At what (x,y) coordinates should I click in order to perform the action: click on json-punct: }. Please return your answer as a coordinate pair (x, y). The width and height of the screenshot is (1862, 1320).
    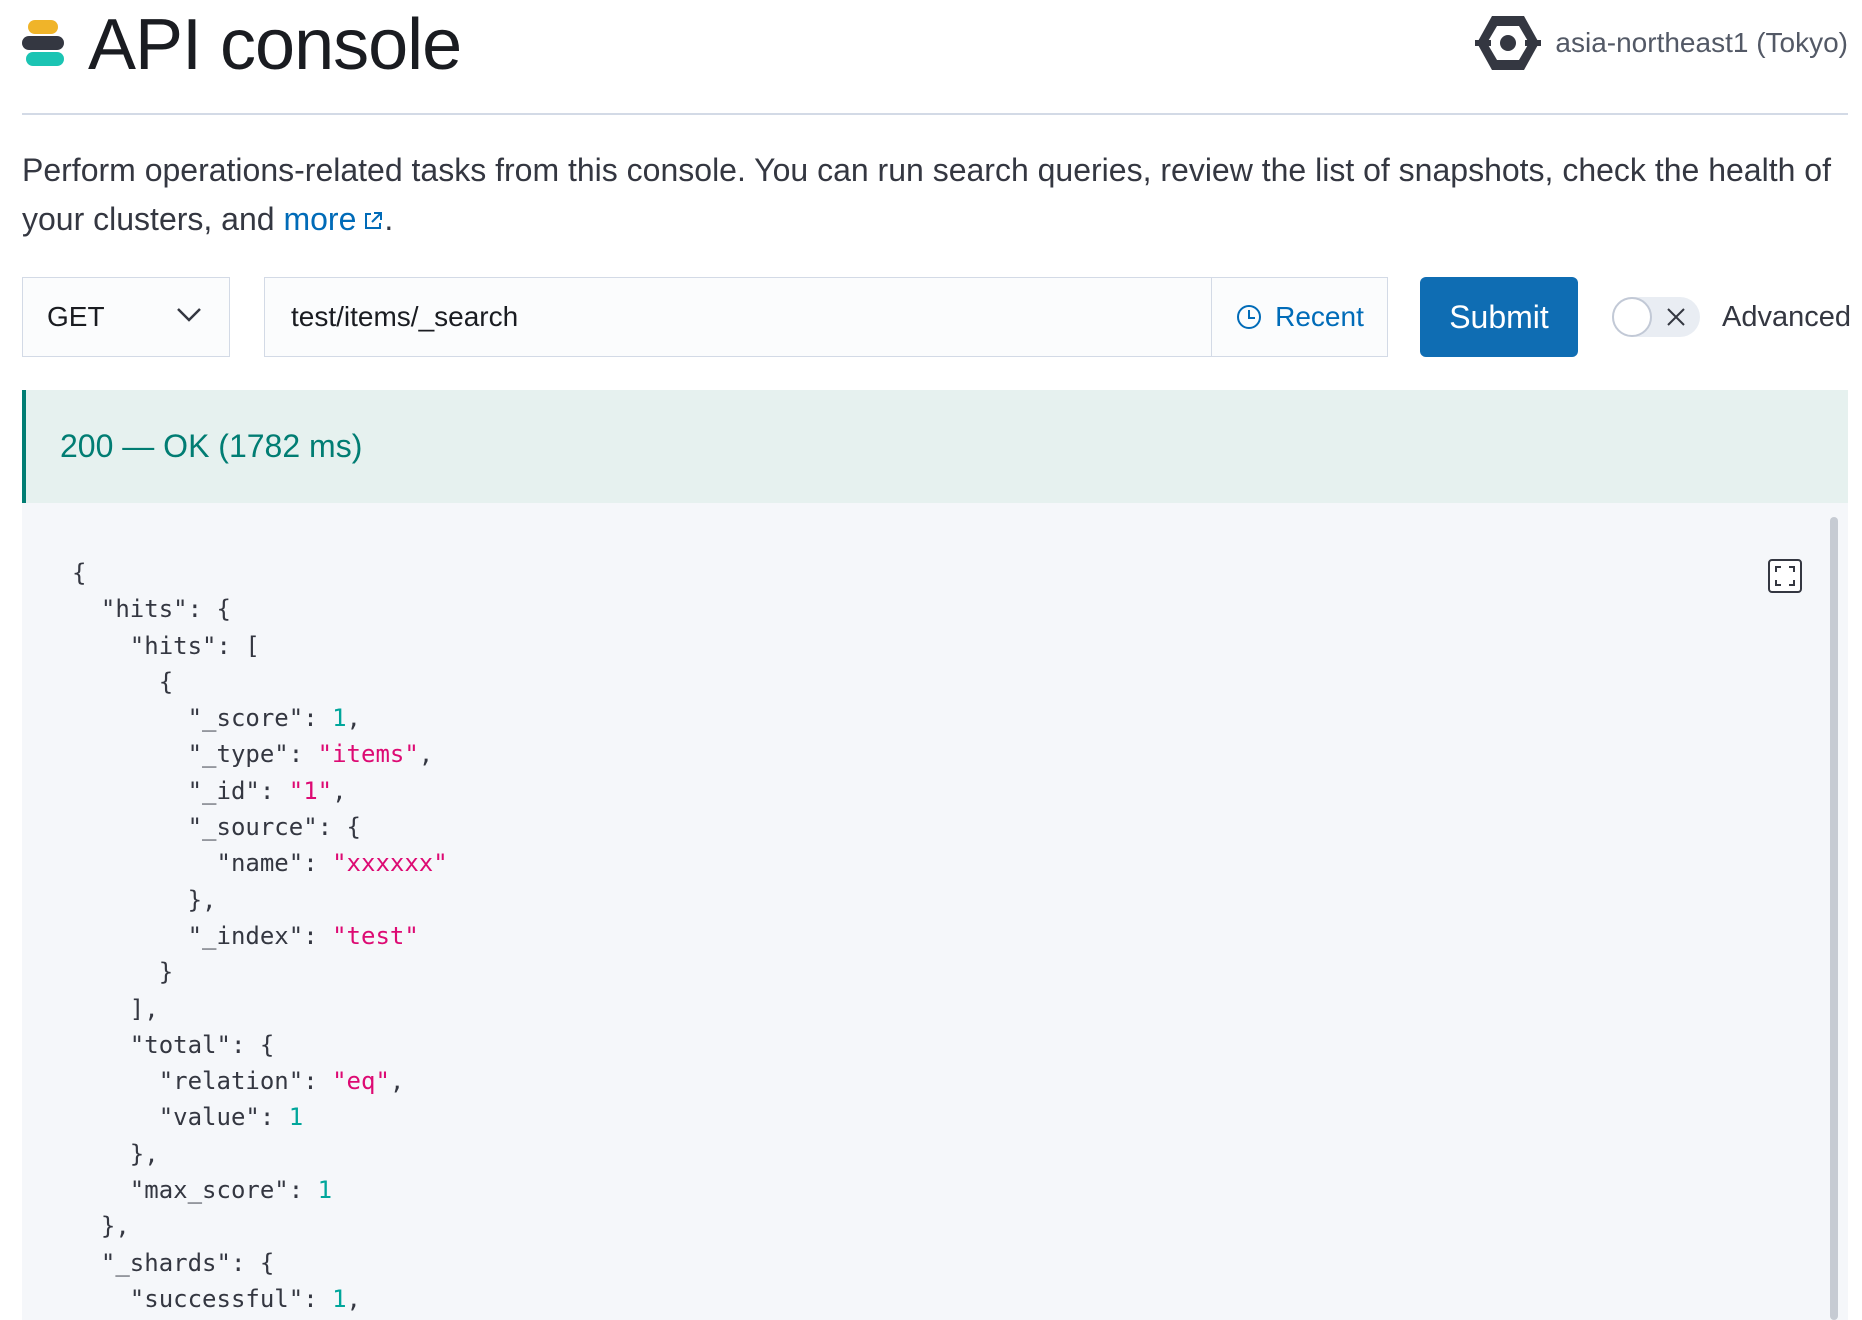
    Looking at the image, I should click on (123, 972).